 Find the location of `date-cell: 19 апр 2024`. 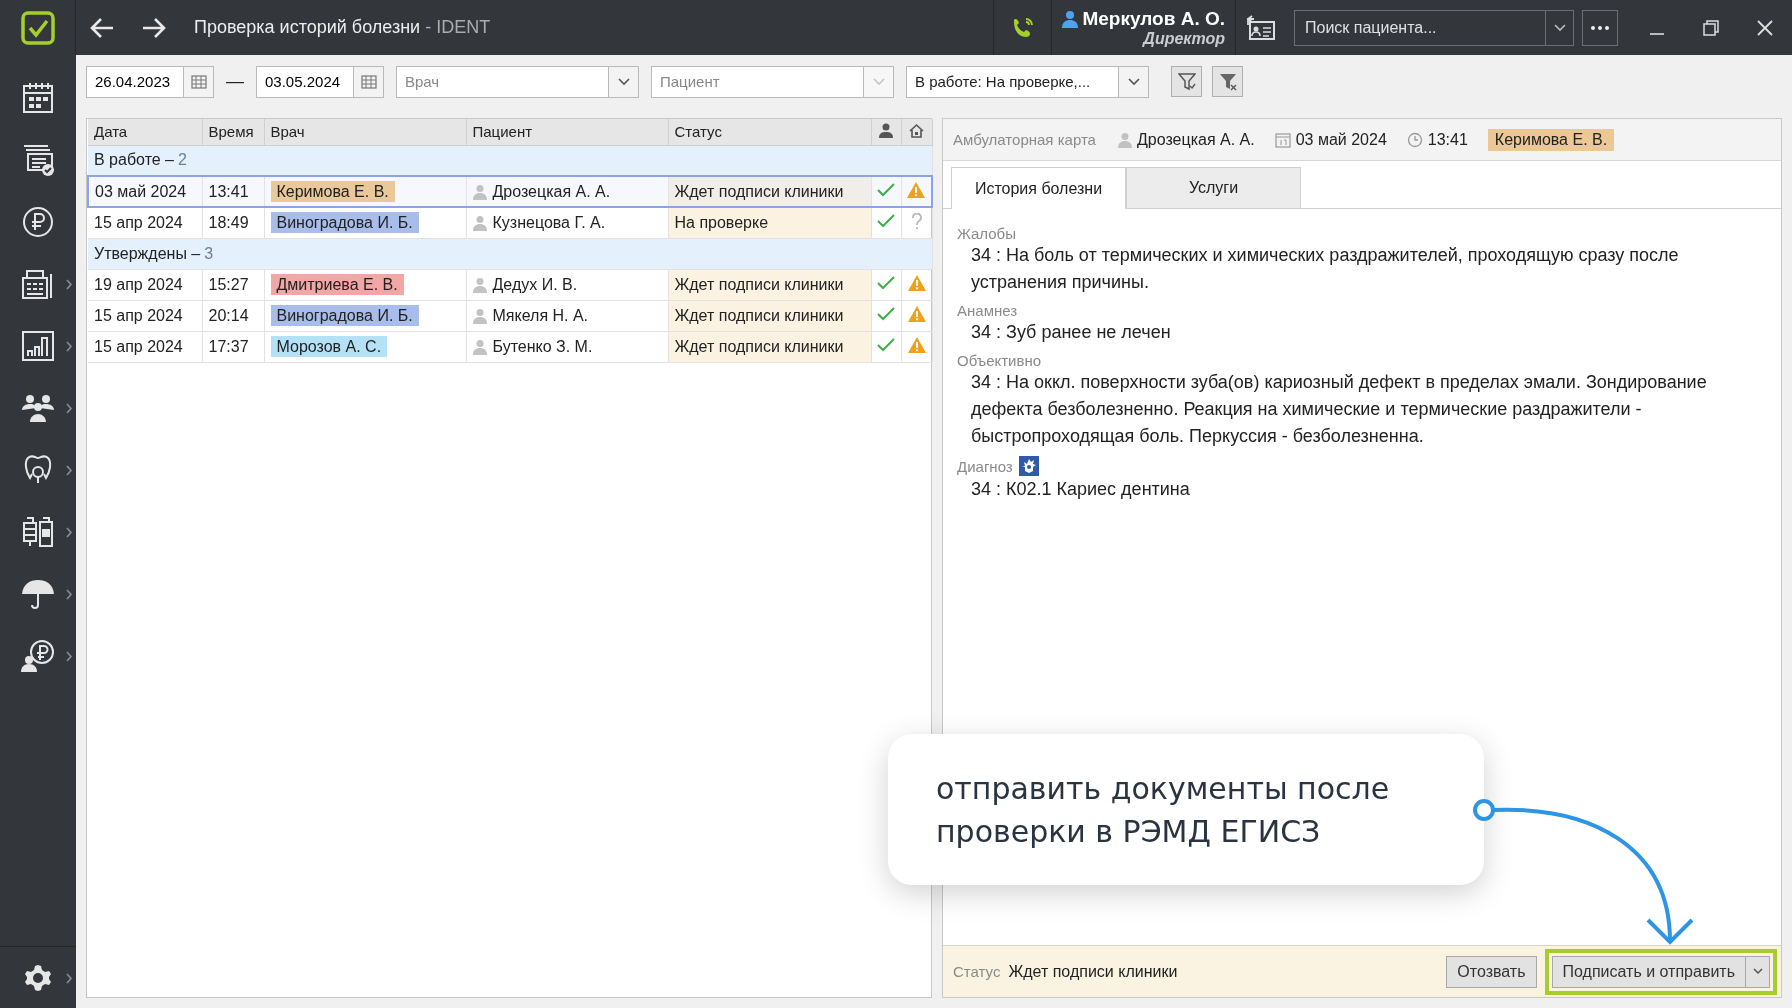

date-cell: 19 апр 2024 is located at coordinates (145, 284).